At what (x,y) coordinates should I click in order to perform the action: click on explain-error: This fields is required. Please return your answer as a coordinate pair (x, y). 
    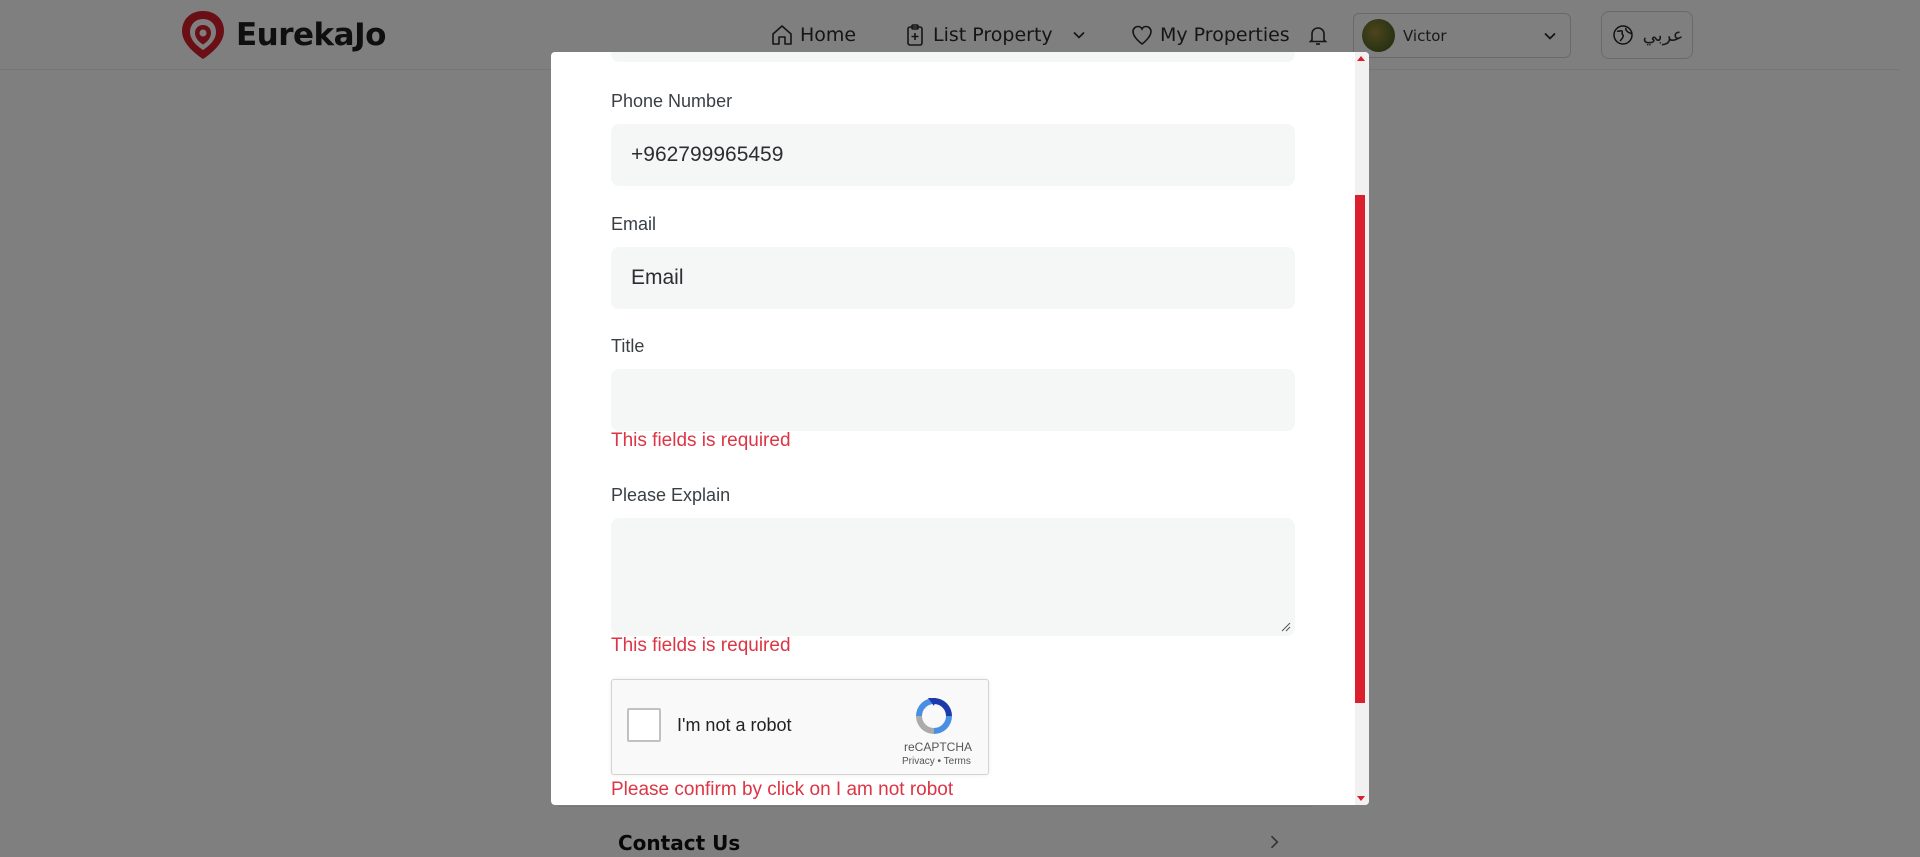
    Looking at the image, I should click on (701, 645).